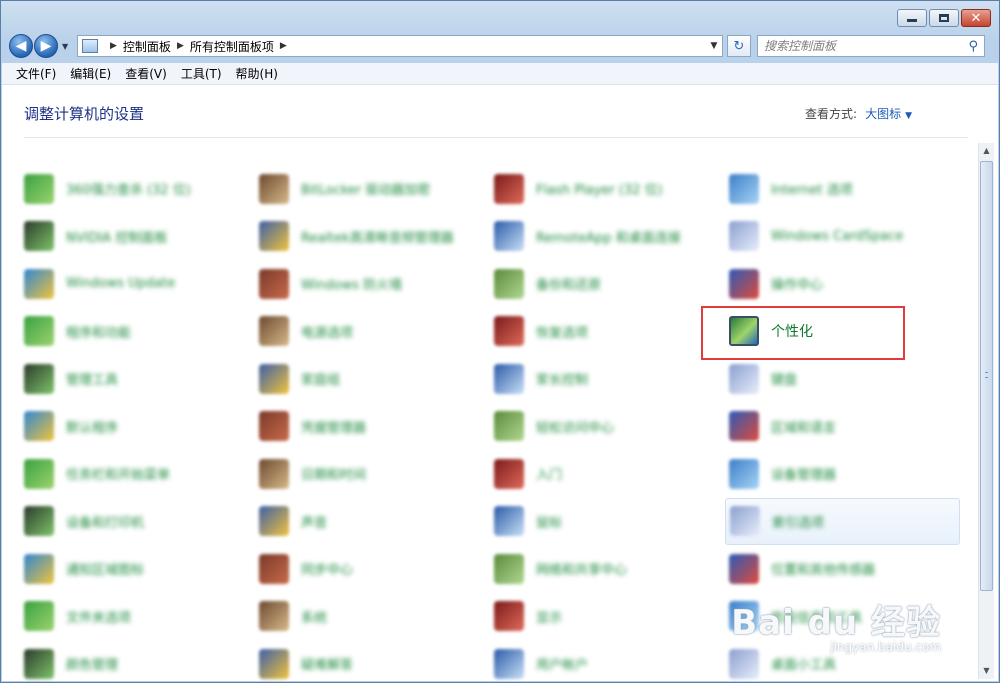  I want to click on minimize-icon, so click(912, 20).